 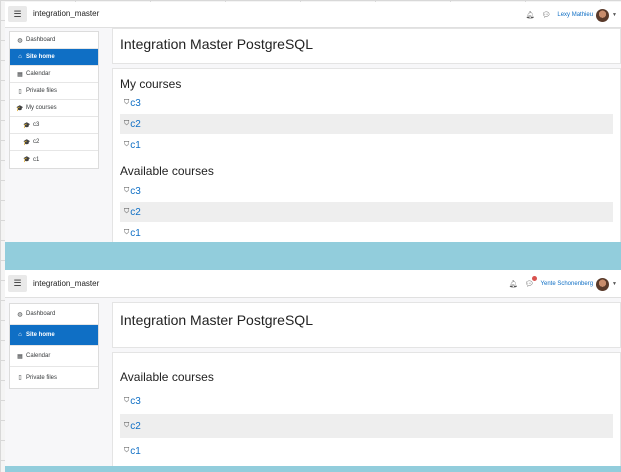 I want to click on pane-divider, so click(x=313, y=256).